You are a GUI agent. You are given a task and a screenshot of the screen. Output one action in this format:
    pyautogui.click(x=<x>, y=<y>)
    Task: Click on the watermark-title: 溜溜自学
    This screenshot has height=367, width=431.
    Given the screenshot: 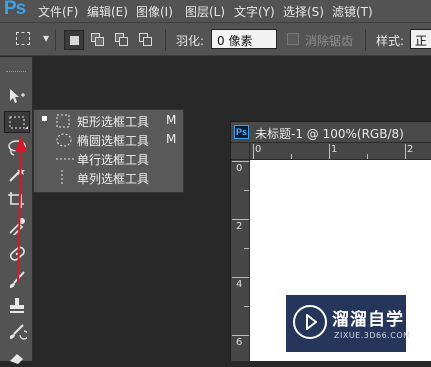 What is the action you would take?
    pyautogui.click(x=368, y=320)
    